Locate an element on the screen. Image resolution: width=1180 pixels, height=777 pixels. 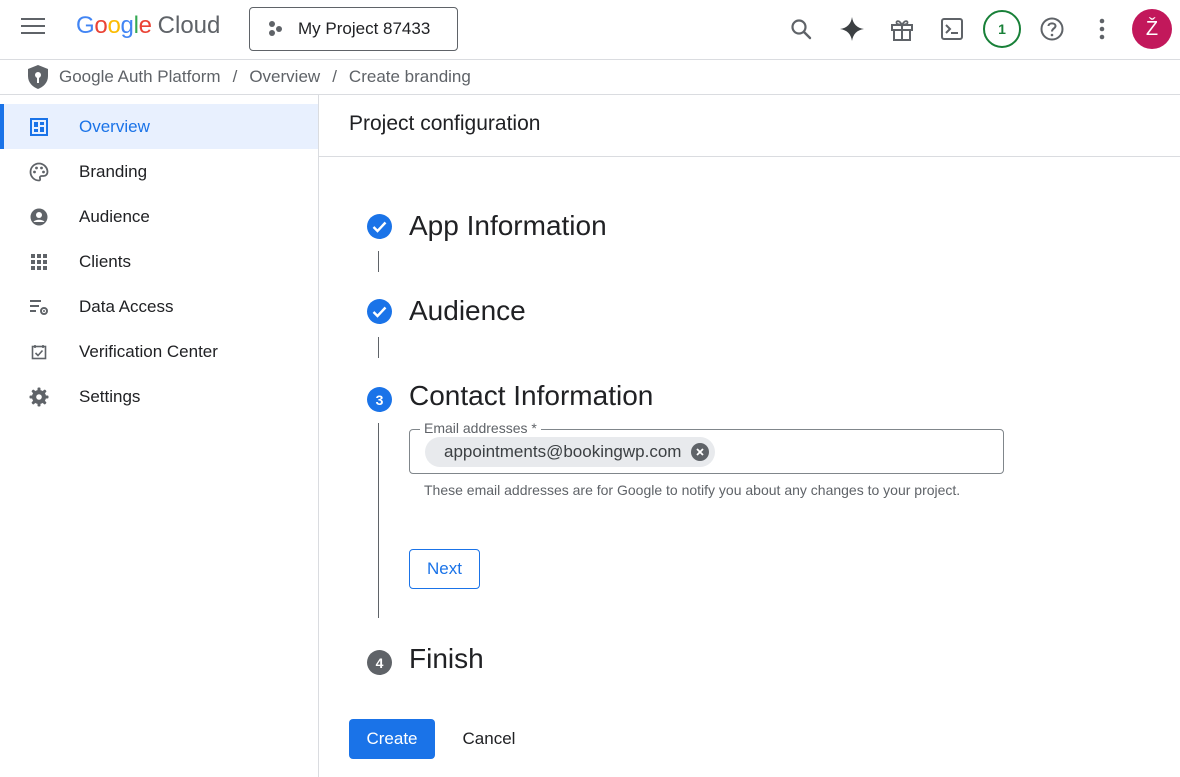
sidebar-item-branding: Branding is located at coordinates (159, 171).